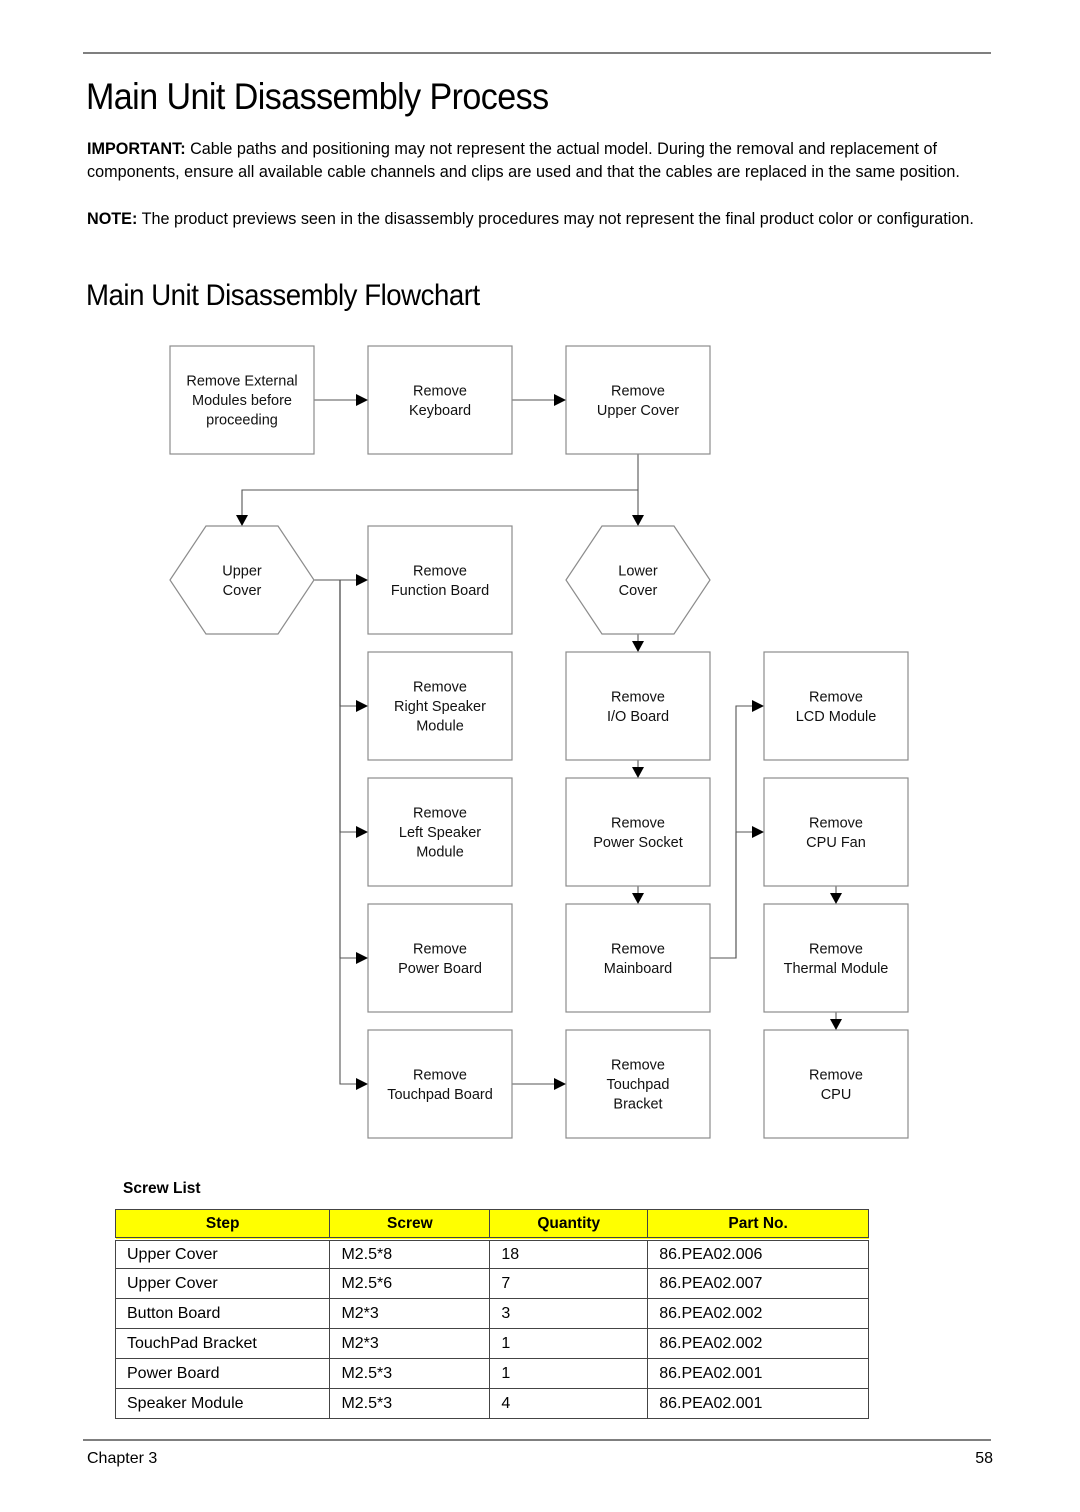 The height and width of the screenshot is (1512, 1080). I want to click on node-label-line: Lower, so click(638, 571).